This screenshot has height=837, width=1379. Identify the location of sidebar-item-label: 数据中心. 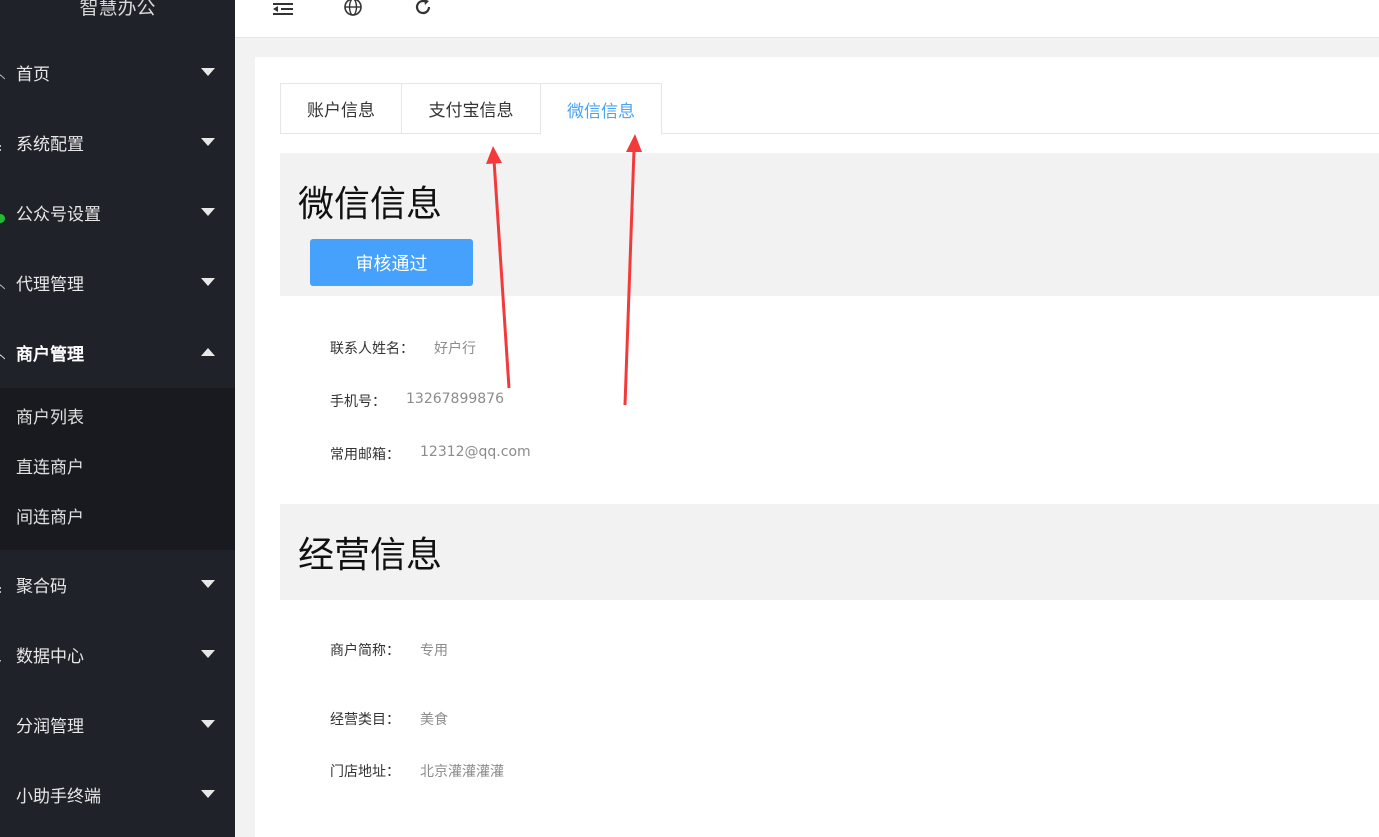
(50, 656).